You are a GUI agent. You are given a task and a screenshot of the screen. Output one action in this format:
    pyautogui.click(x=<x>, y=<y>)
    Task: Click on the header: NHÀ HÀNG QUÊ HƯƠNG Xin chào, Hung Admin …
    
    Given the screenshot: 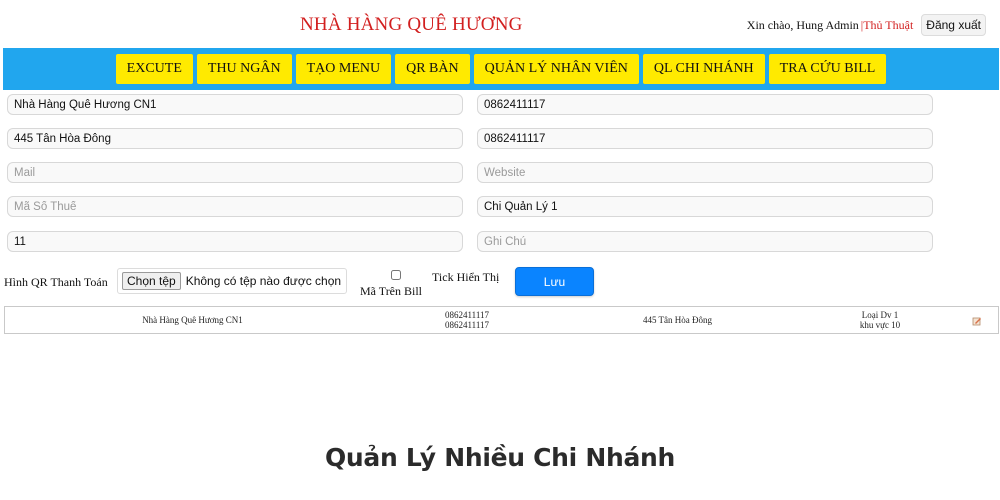 What is the action you would take?
    pyautogui.click(x=500, y=24)
    